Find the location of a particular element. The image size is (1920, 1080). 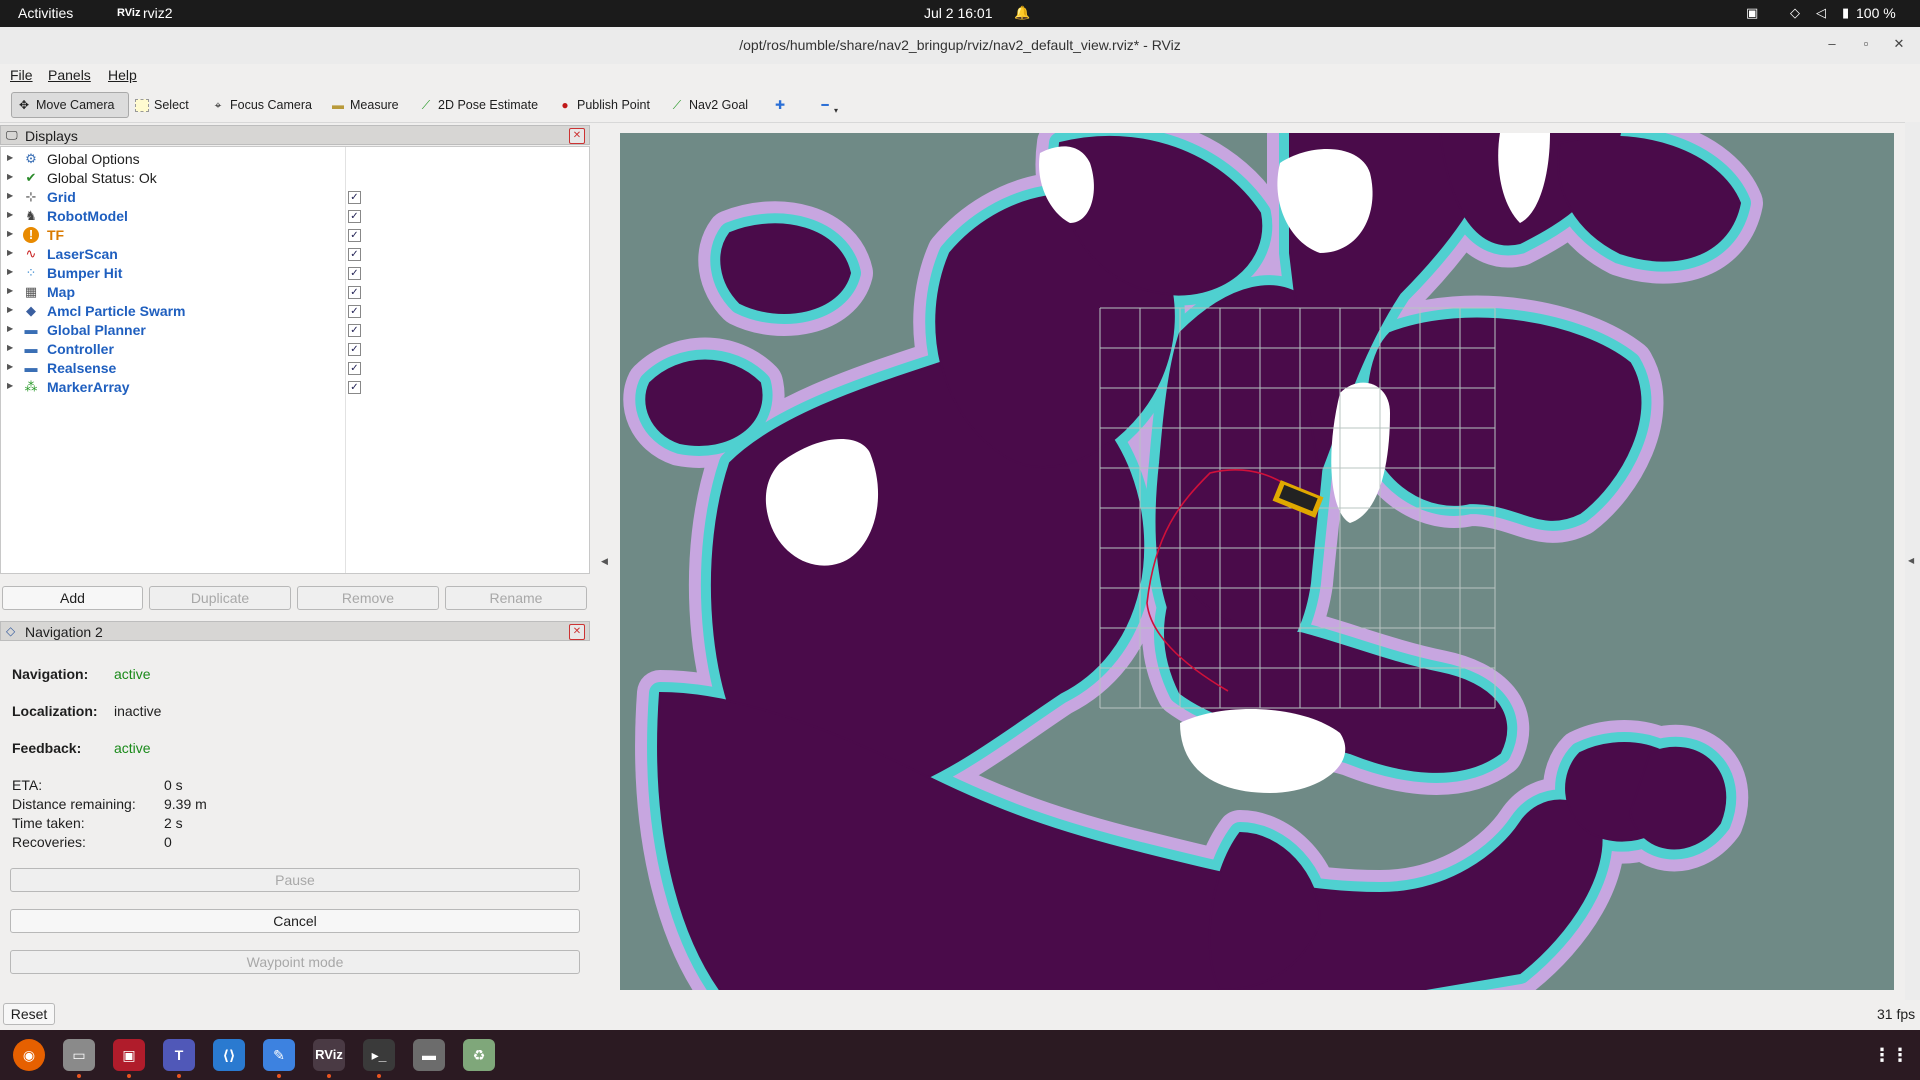

display-item-label: Realsense is located at coordinates (82, 368).